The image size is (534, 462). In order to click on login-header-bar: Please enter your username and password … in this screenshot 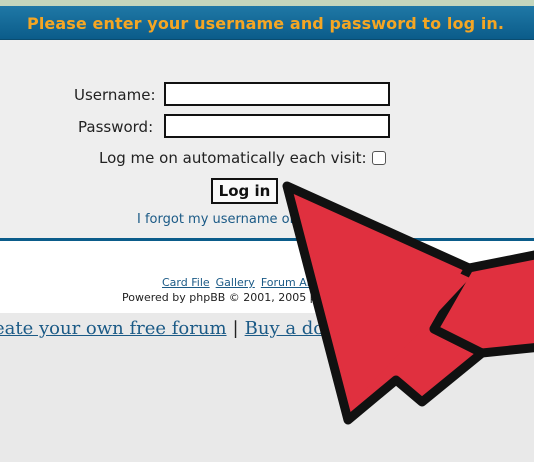, I will do `click(267, 23)`.